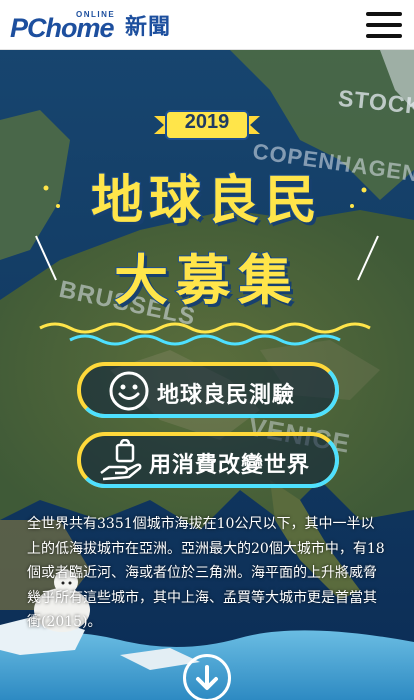 This screenshot has height=700, width=414. What do you see at coordinates (28, 28) in the screenshot?
I see `logo-pc: PC` at bounding box center [28, 28].